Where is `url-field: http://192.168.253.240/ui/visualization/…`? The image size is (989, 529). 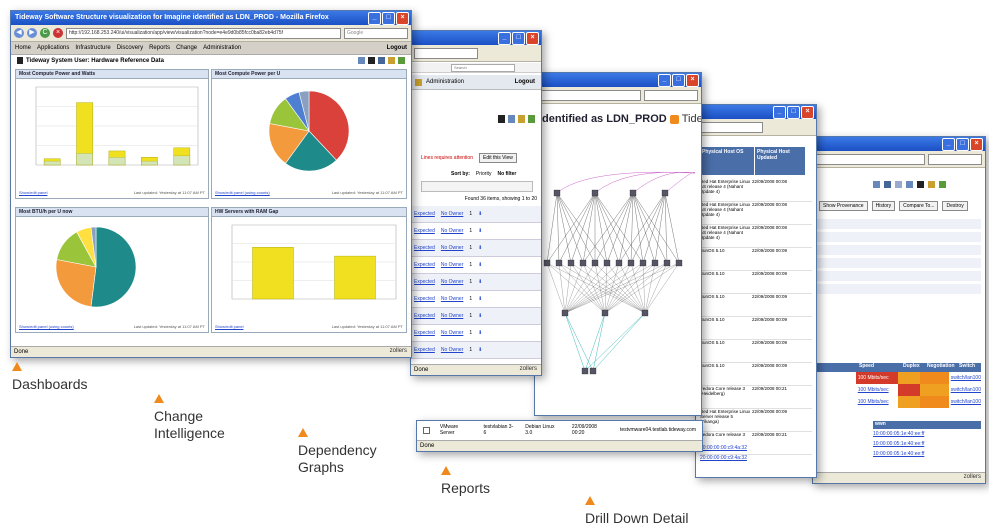
url-field: http://192.168.253.240/ui/visualization/… is located at coordinates (203, 33).